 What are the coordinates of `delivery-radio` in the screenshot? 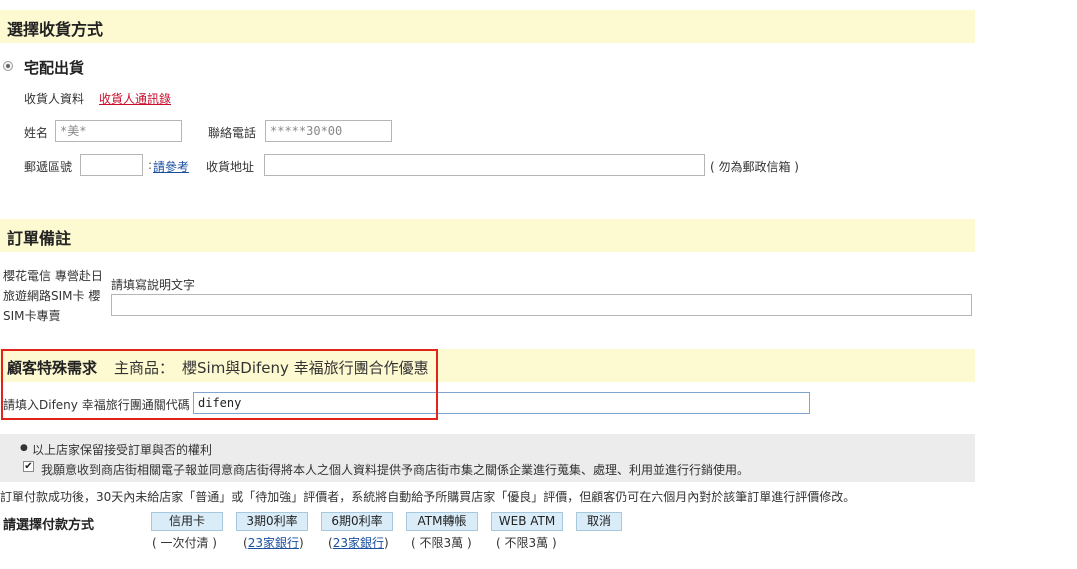 It's located at (8, 66).